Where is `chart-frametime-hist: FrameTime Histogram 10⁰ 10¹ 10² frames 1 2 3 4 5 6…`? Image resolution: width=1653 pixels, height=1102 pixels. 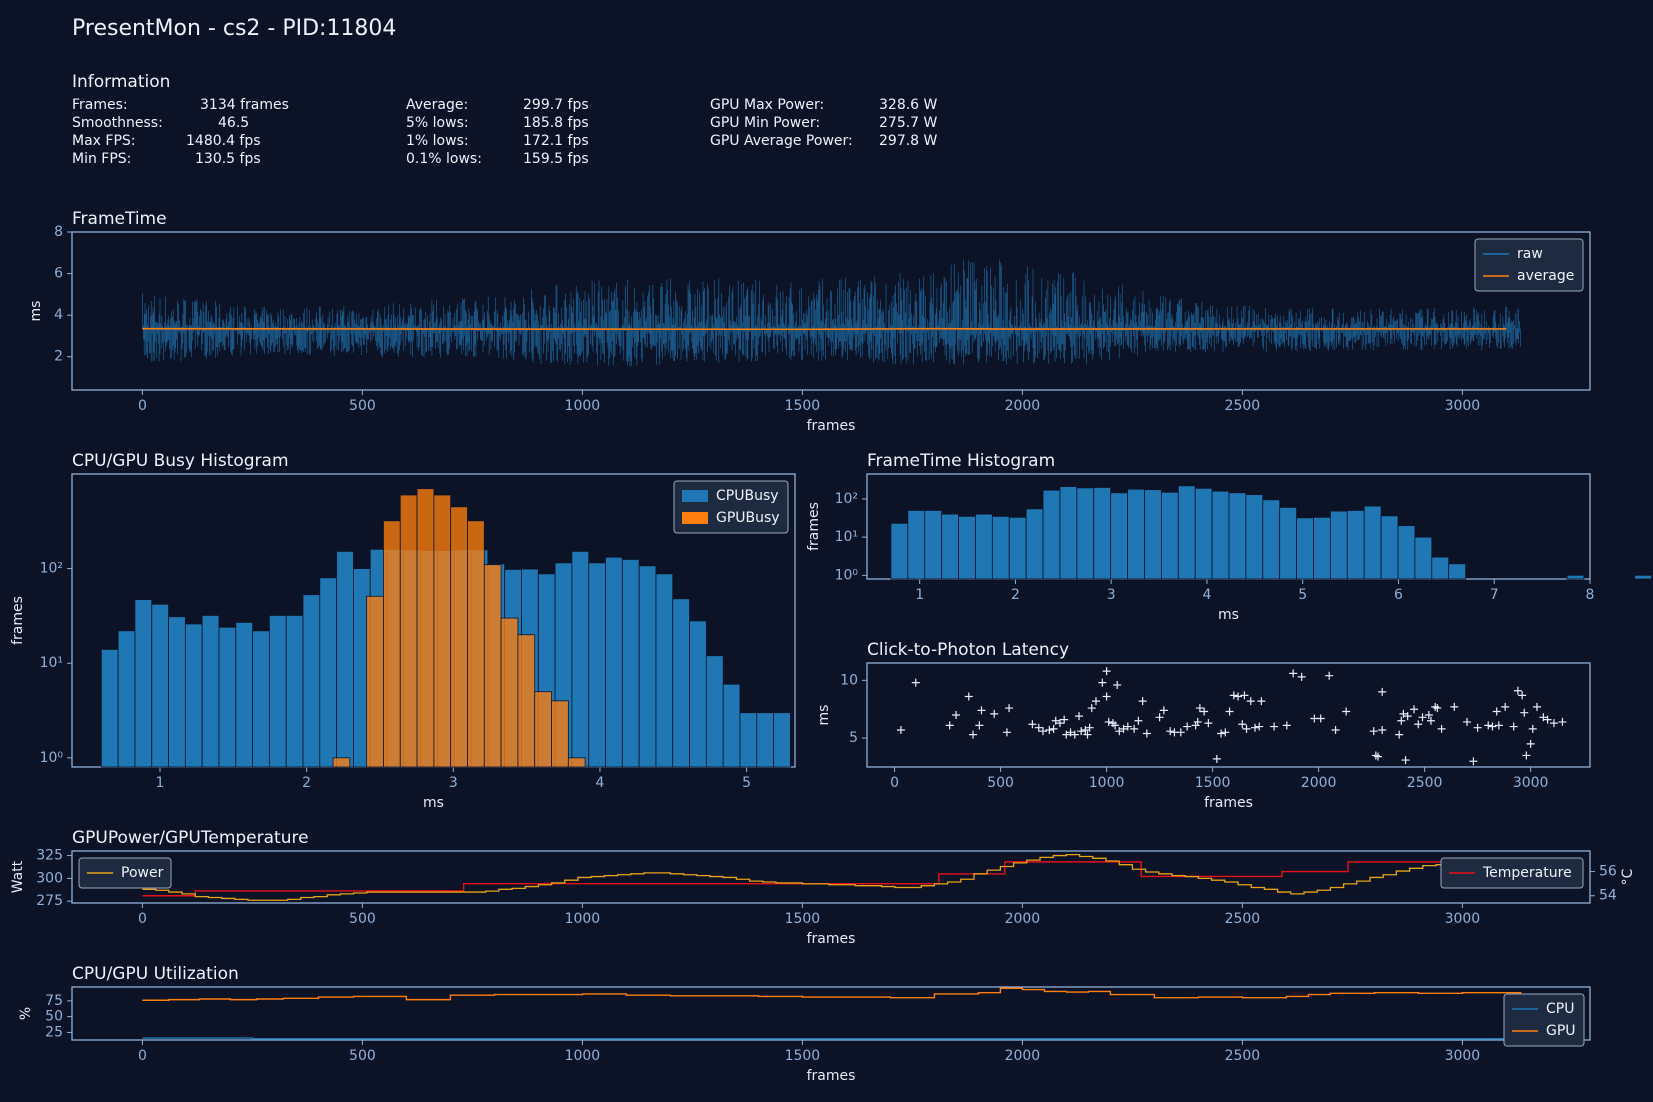
chart-frametime-hist: FrameTime Histogram 10⁰ 10¹ 10² frames 1 2 3 4 5 6… is located at coordinates (1229, 537).